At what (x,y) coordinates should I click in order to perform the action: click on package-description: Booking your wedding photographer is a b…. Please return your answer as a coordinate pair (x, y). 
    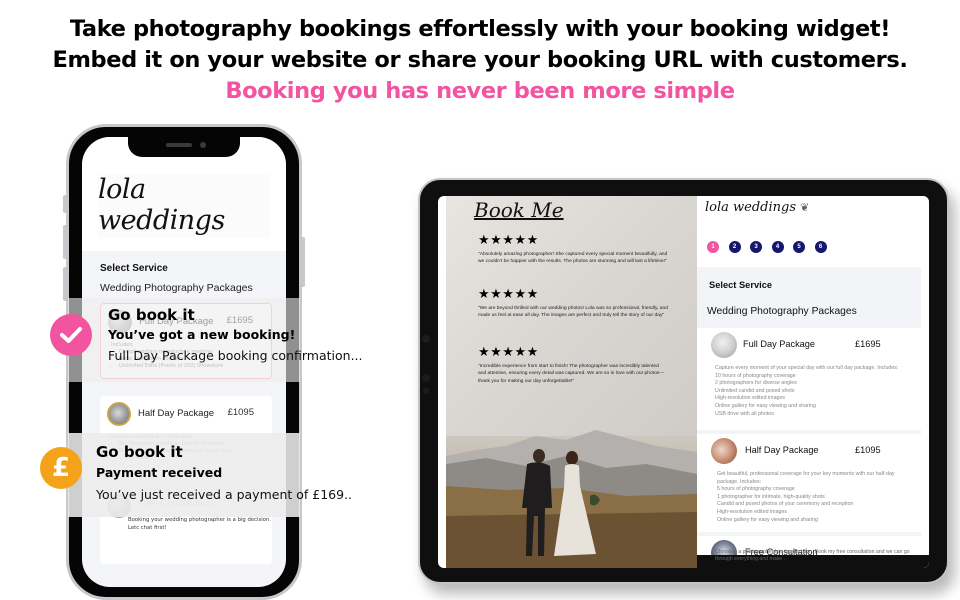
    Looking at the image, I should click on (199, 524).